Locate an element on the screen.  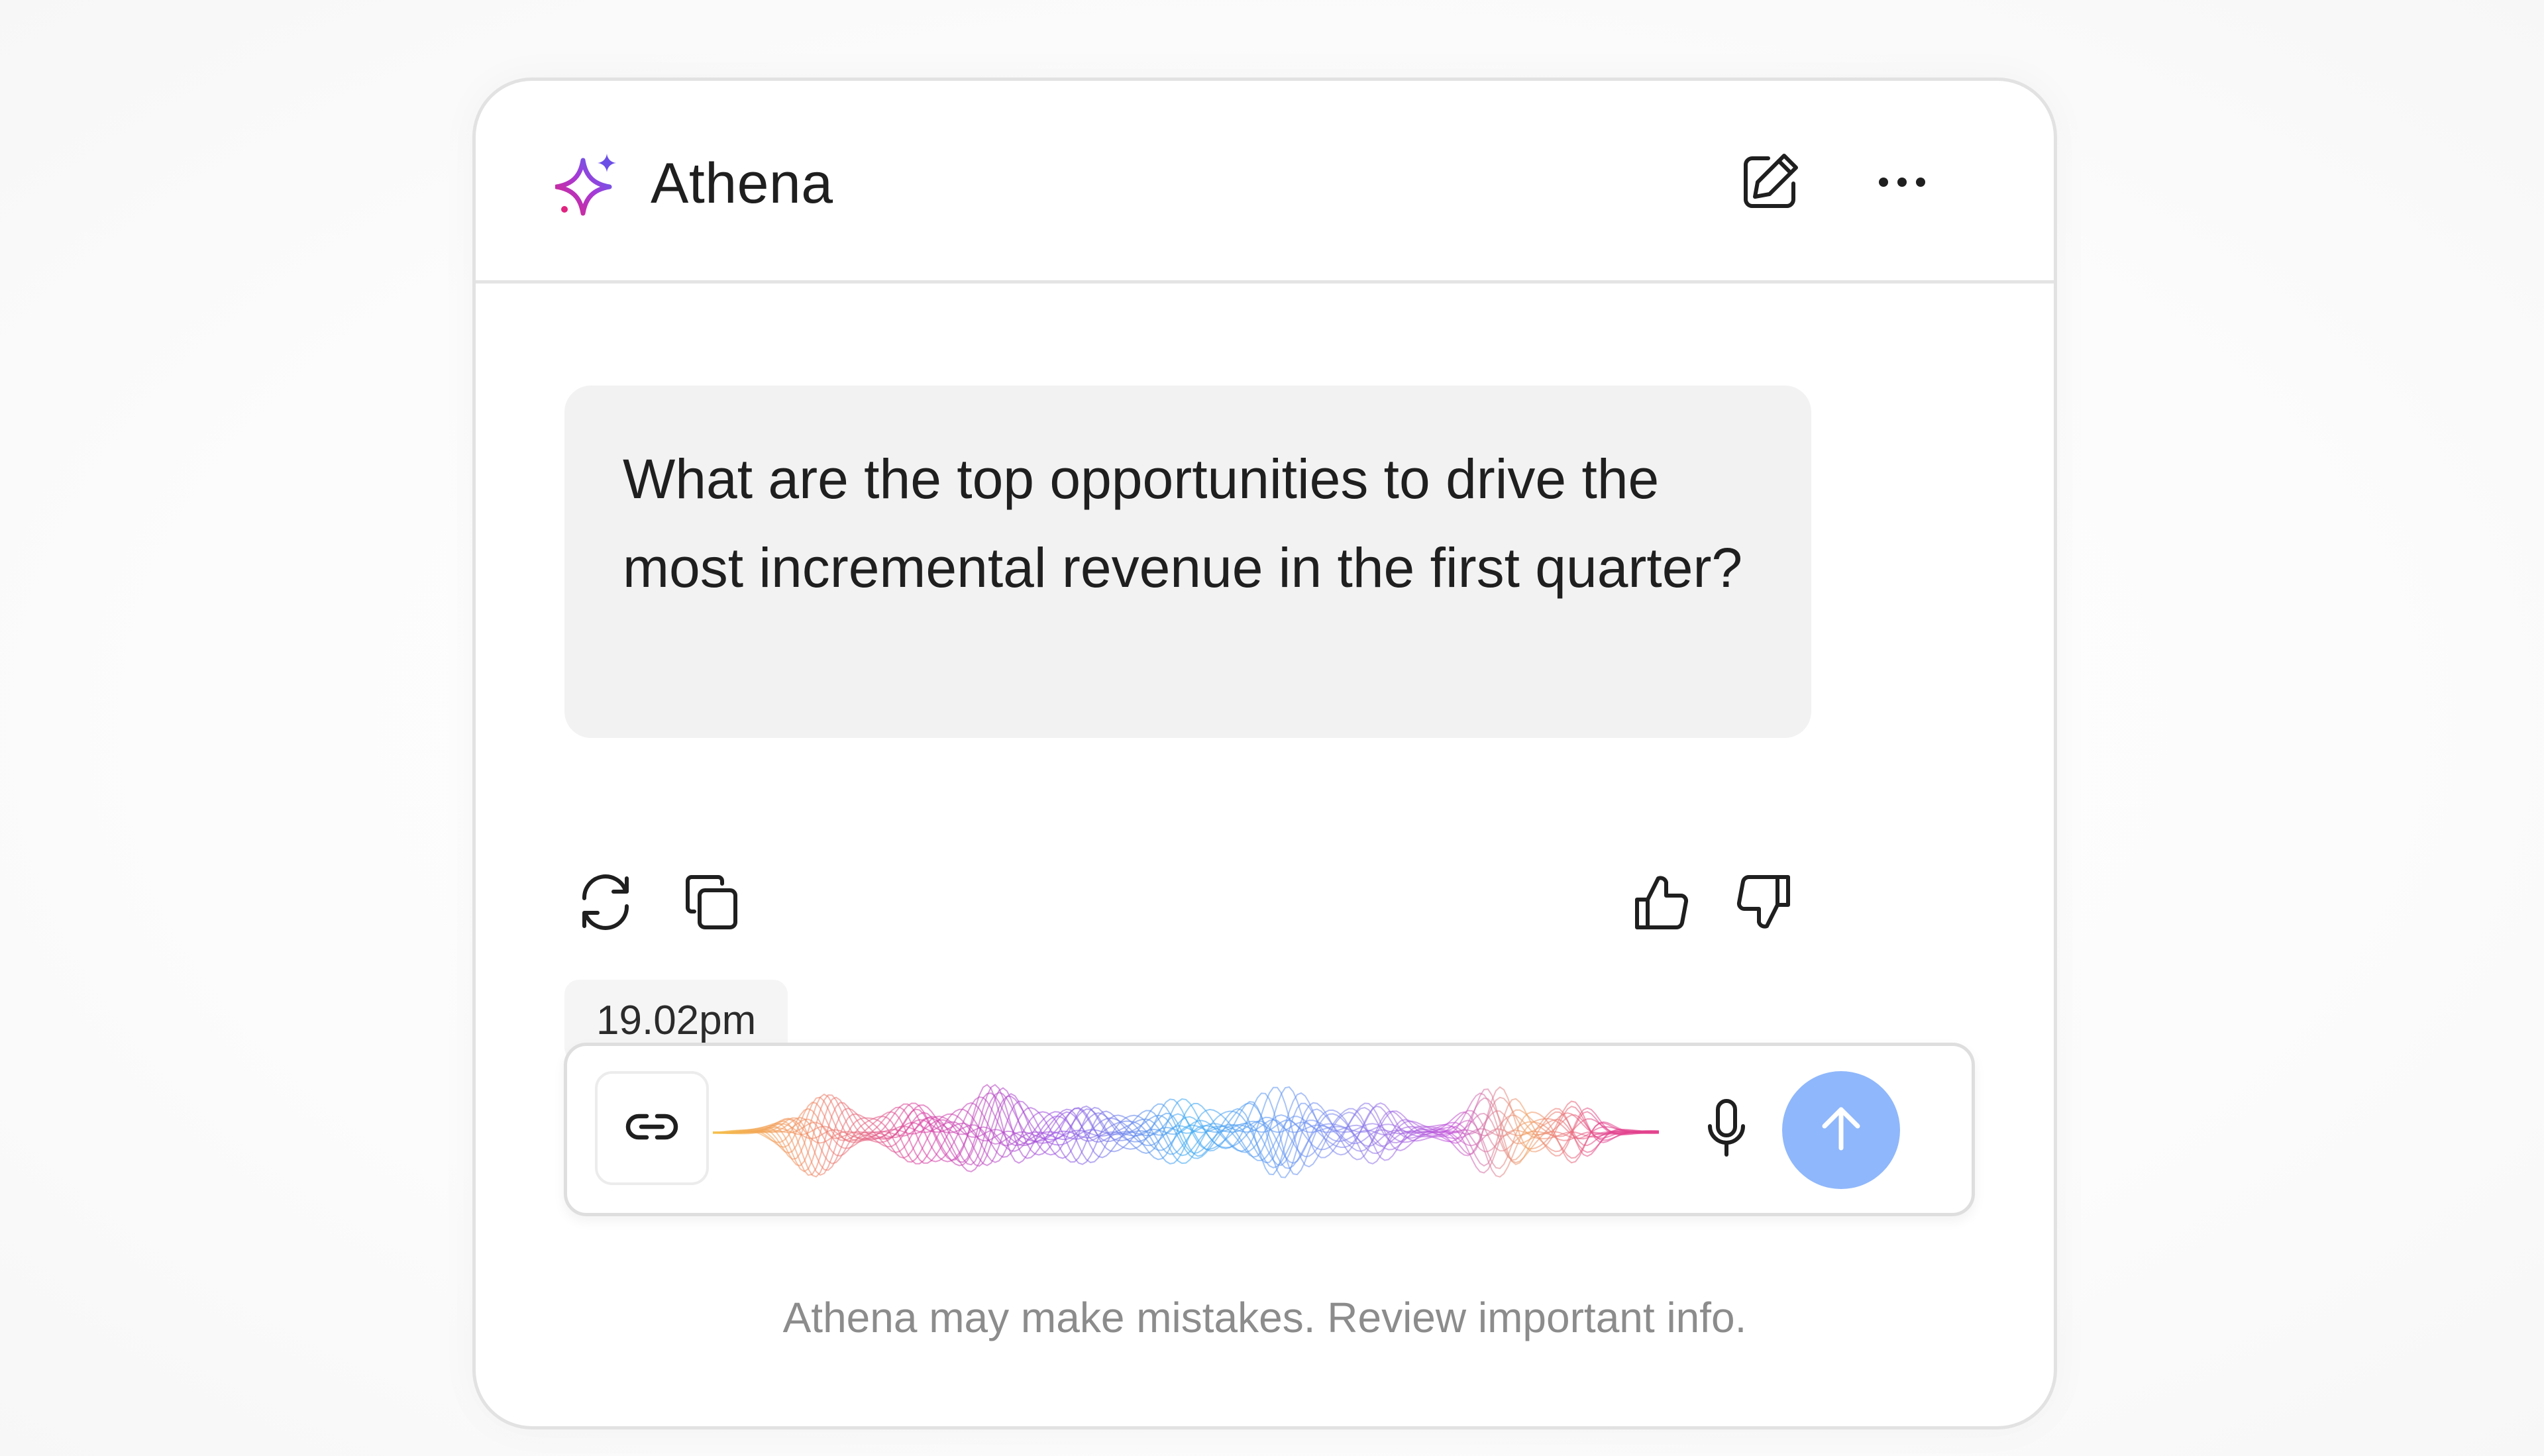
thumbs-up-icon is located at coordinates (1661, 903).